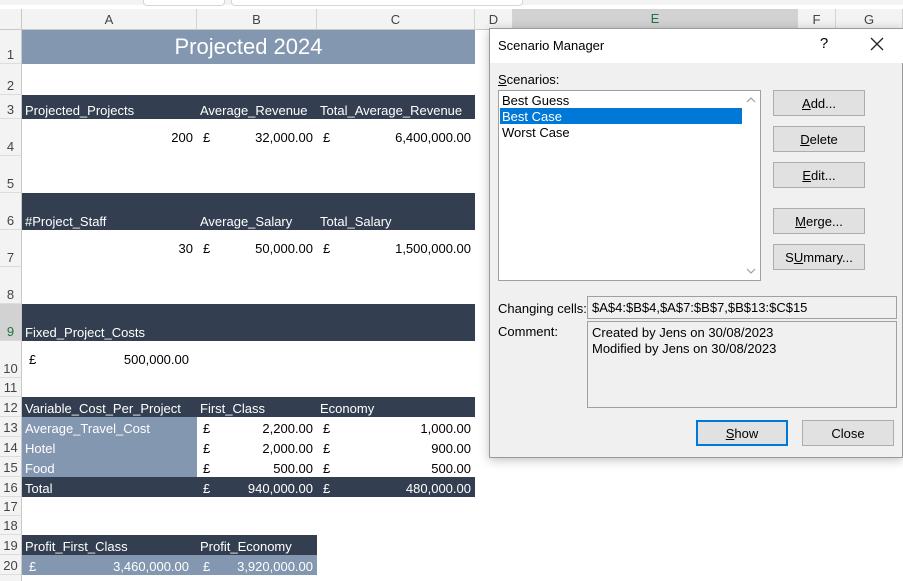 This screenshot has height=581, width=903. What do you see at coordinates (742, 307) in the screenshot?
I see `changing-cells-field: $A$4:$B$4,$A$7:$B$7,$B$13:$C$15` at bounding box center [742, 307].